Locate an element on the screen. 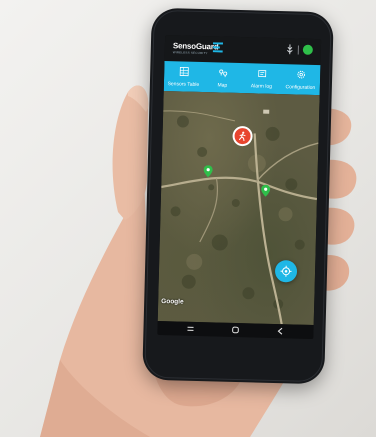  tab-label: Map is located at coordinates (222, 85).